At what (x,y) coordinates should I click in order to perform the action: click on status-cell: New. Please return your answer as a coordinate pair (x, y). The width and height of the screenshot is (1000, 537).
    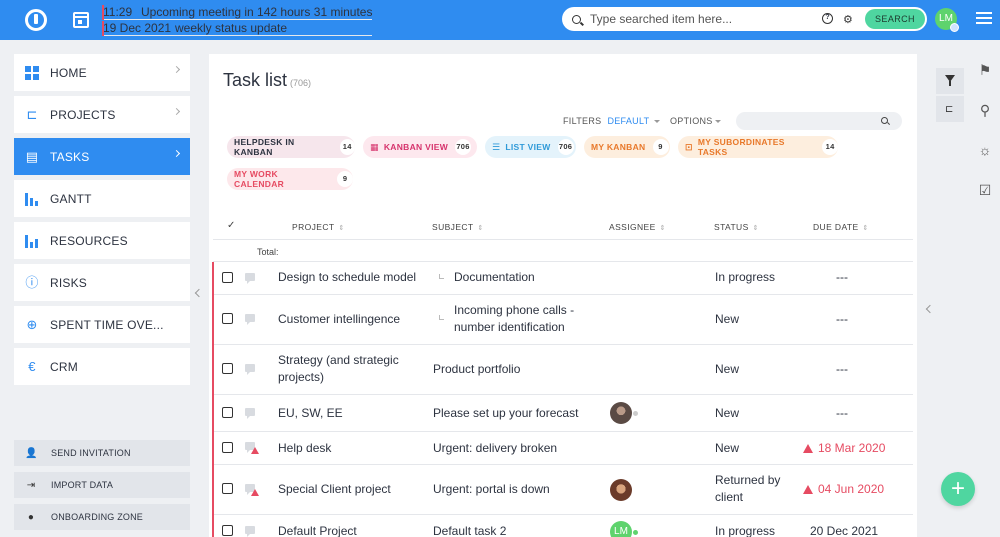
    Looking at the image, I should click on (727, 369).